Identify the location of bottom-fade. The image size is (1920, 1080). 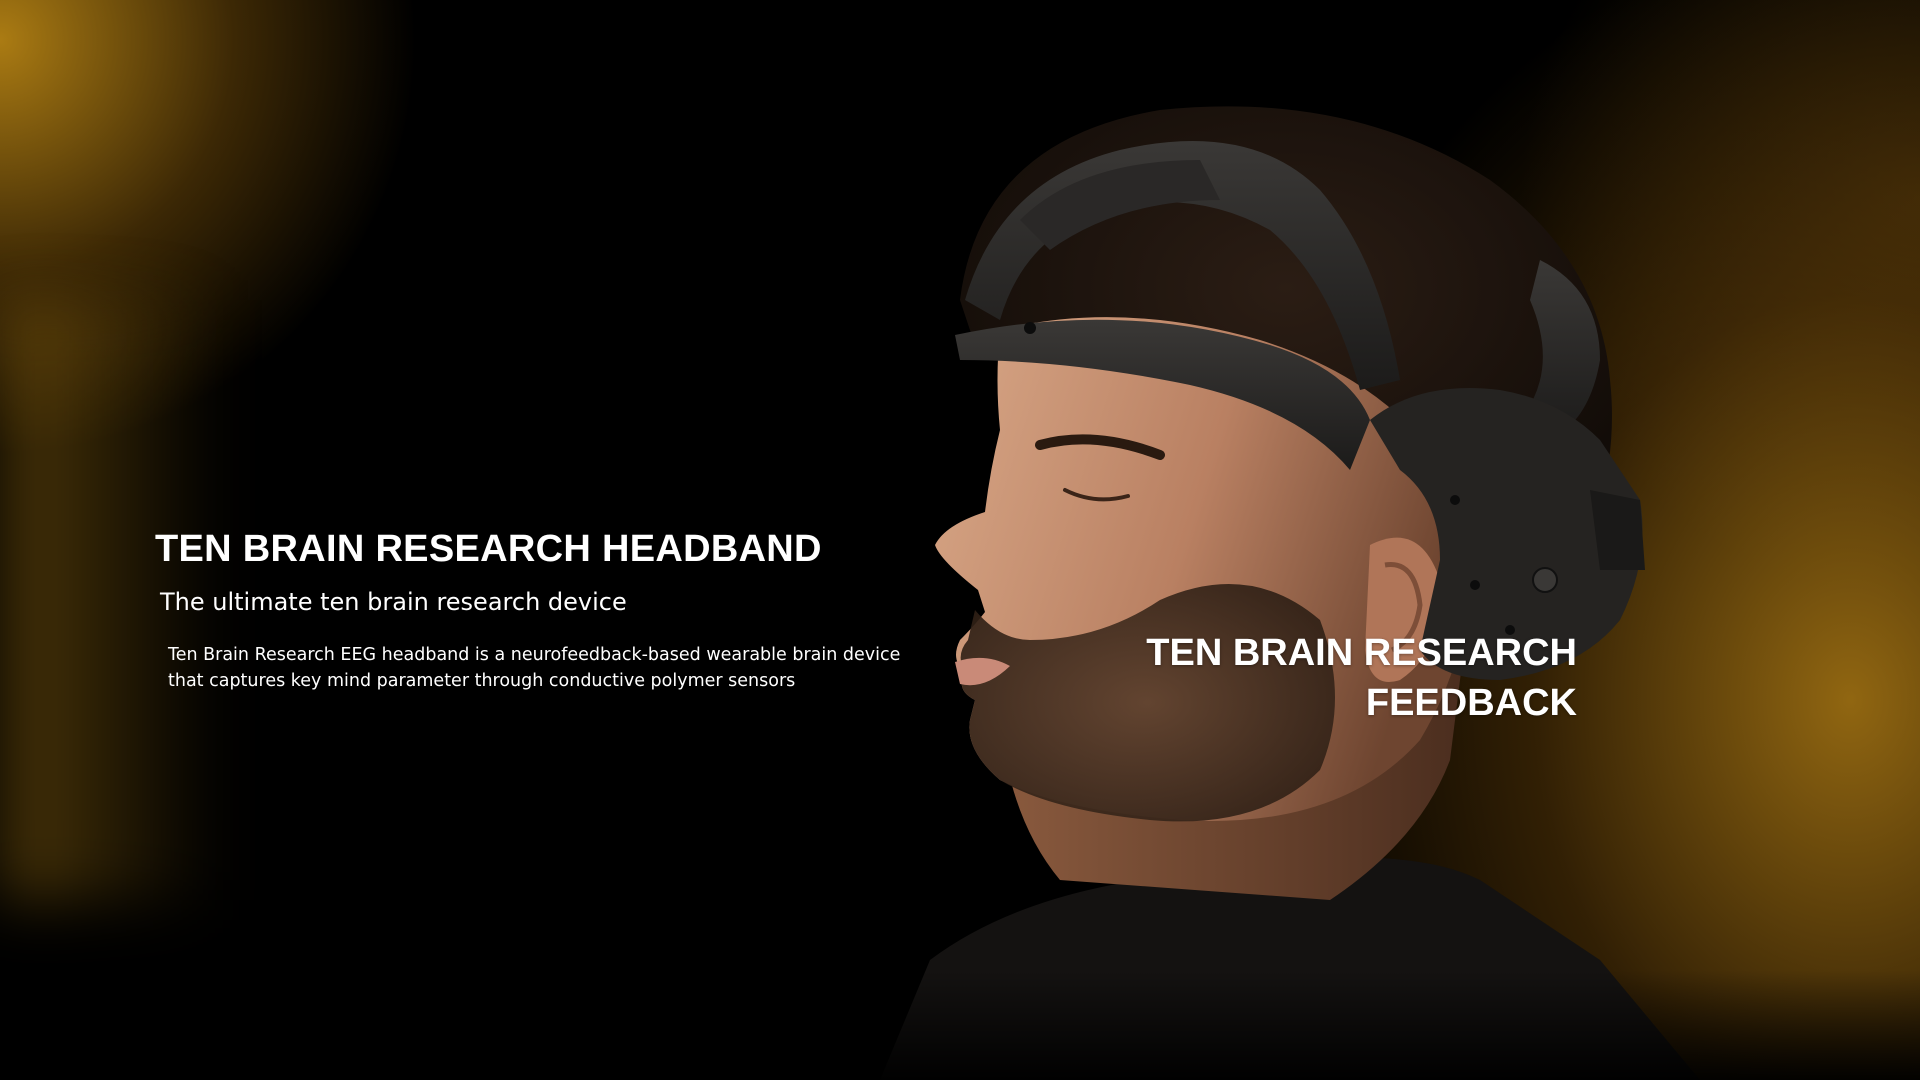
(960, 1025).